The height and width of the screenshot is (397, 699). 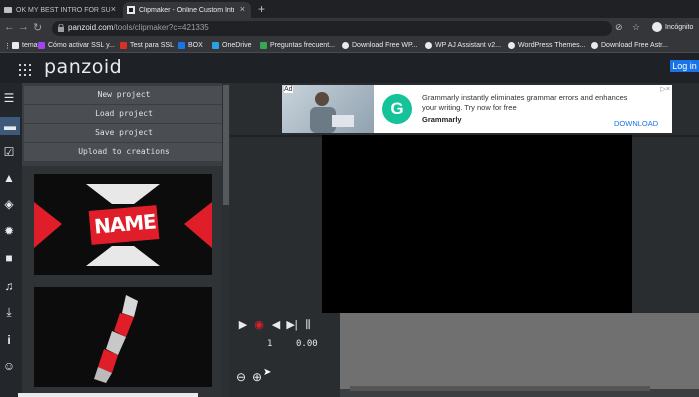 What do you see at coordinates (9, 27) in the screenshot?
I see `back-icon: ←` at bounding box center [9, 27].